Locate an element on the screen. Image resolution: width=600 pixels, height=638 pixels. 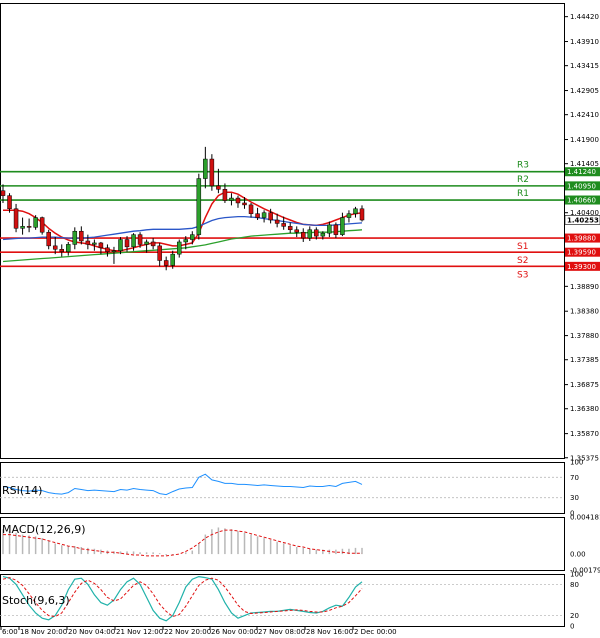
macd-tick-label: 0.004181 is located at coordinates (585, 518).